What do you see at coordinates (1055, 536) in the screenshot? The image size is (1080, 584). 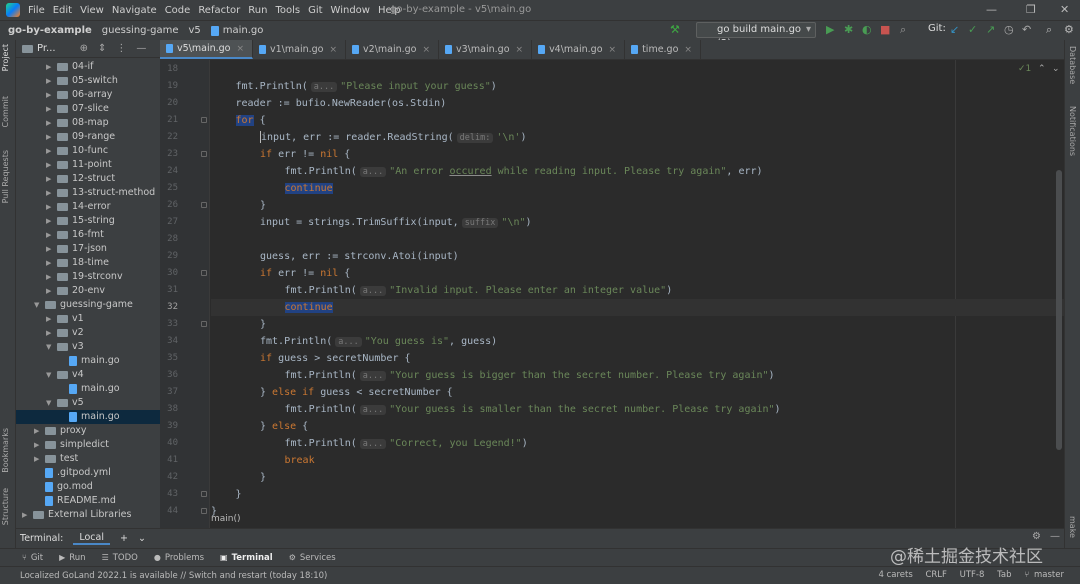 I see `terminal-hide-icon: —` at bounding box center [1055, 536].